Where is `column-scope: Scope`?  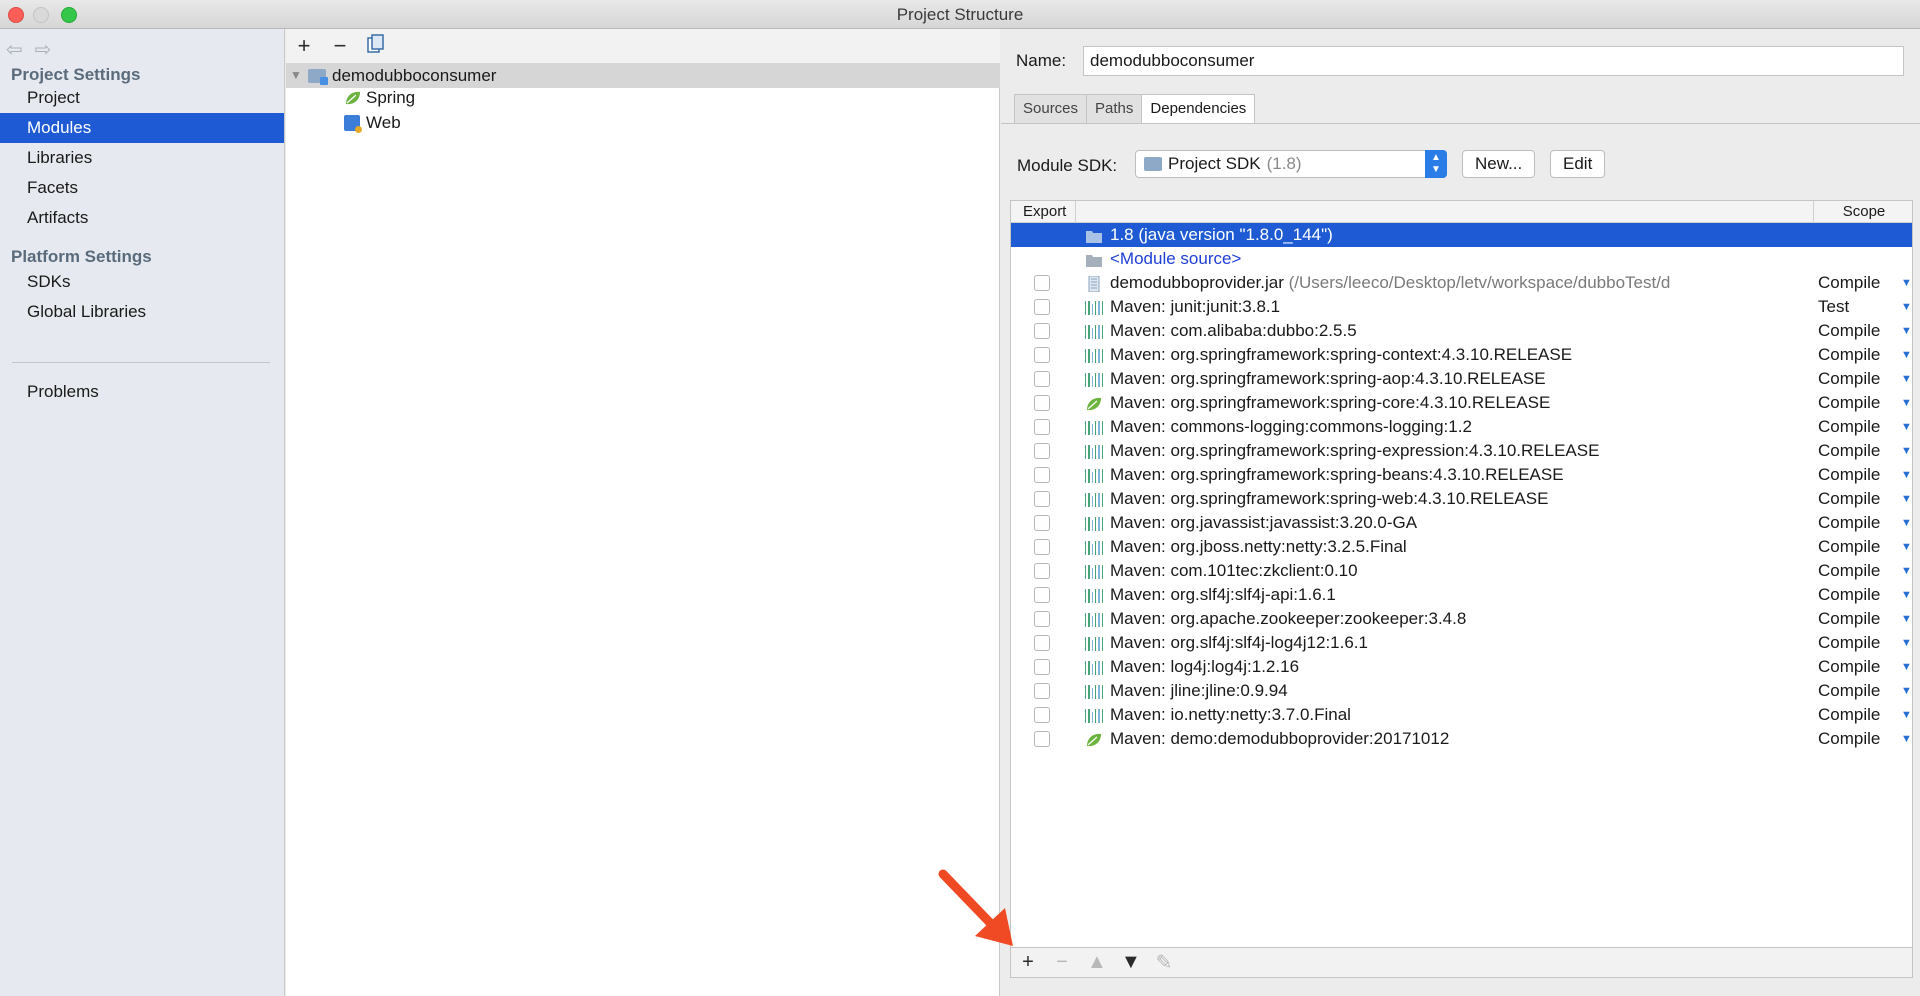 column-scope: Scope is located at coordinates (1863, 212).